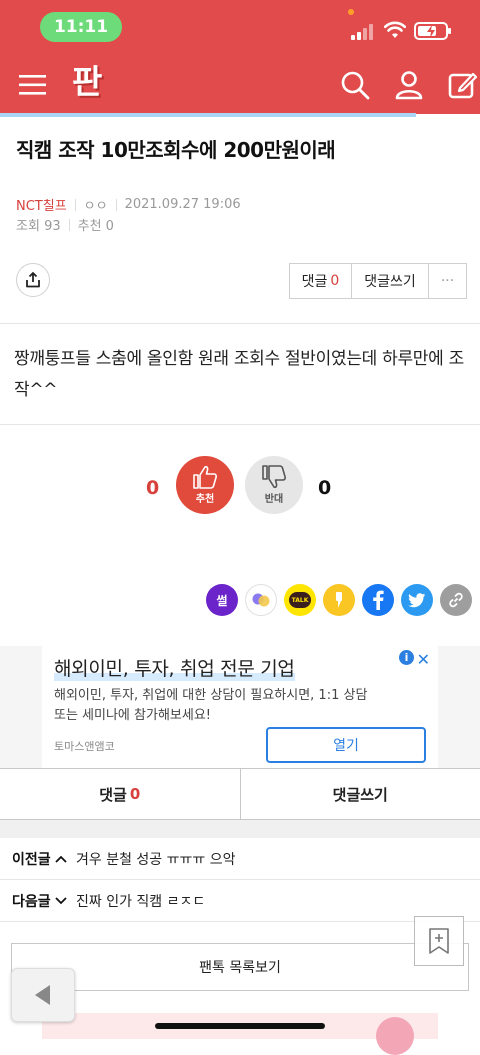  Describe the element at coordinates (315, 281) in the screenshot. I see `comment-label: 댓글` at that location.